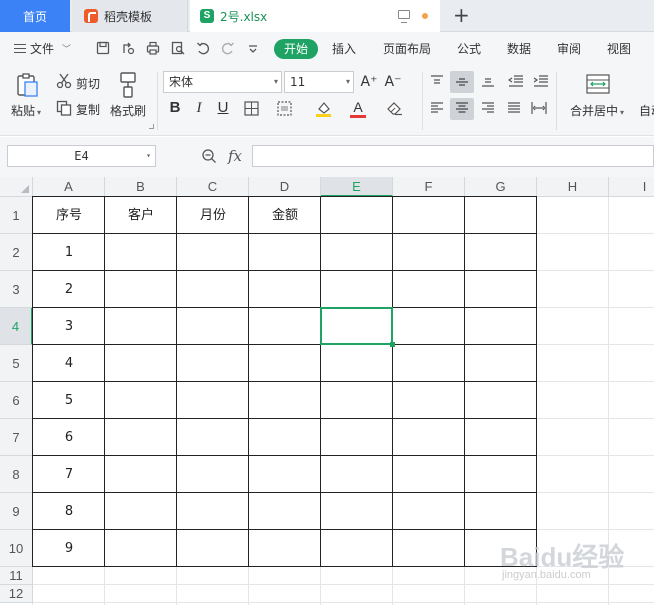 The image size is (654, 605). What do you see at coordinates (461, 15) in the screenshot?
I see `new-tab-button: +` at bounding box center [461, 15].